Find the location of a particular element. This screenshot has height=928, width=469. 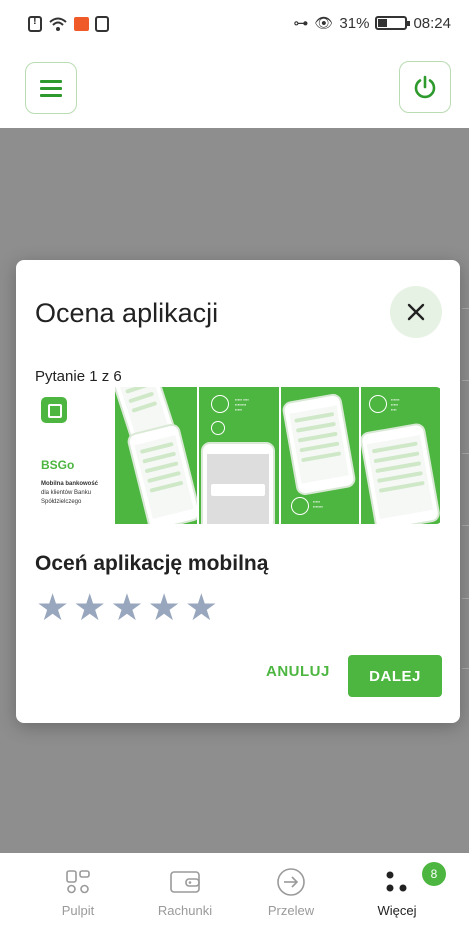

eye-icon: 👁 is located at coordinates (324, 23).